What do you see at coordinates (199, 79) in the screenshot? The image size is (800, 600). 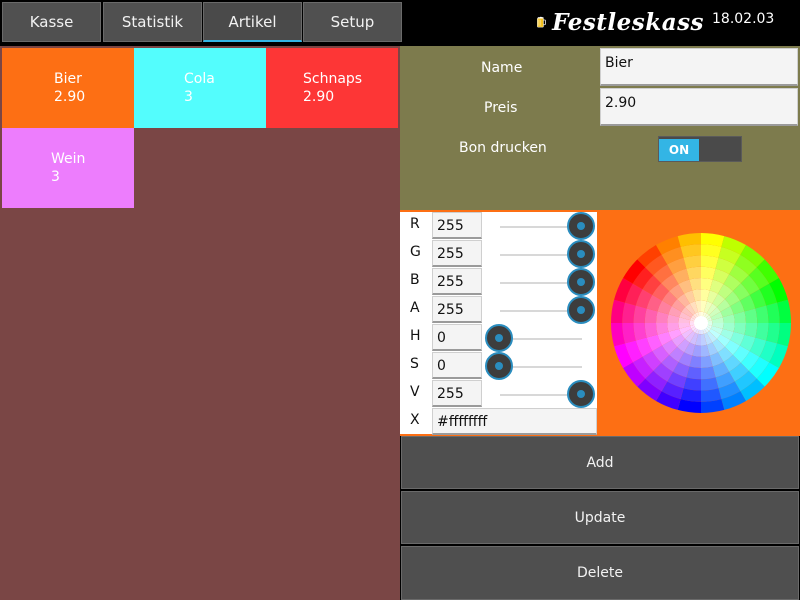 I see `product-name: Cola` at bounding box center [199, 79].